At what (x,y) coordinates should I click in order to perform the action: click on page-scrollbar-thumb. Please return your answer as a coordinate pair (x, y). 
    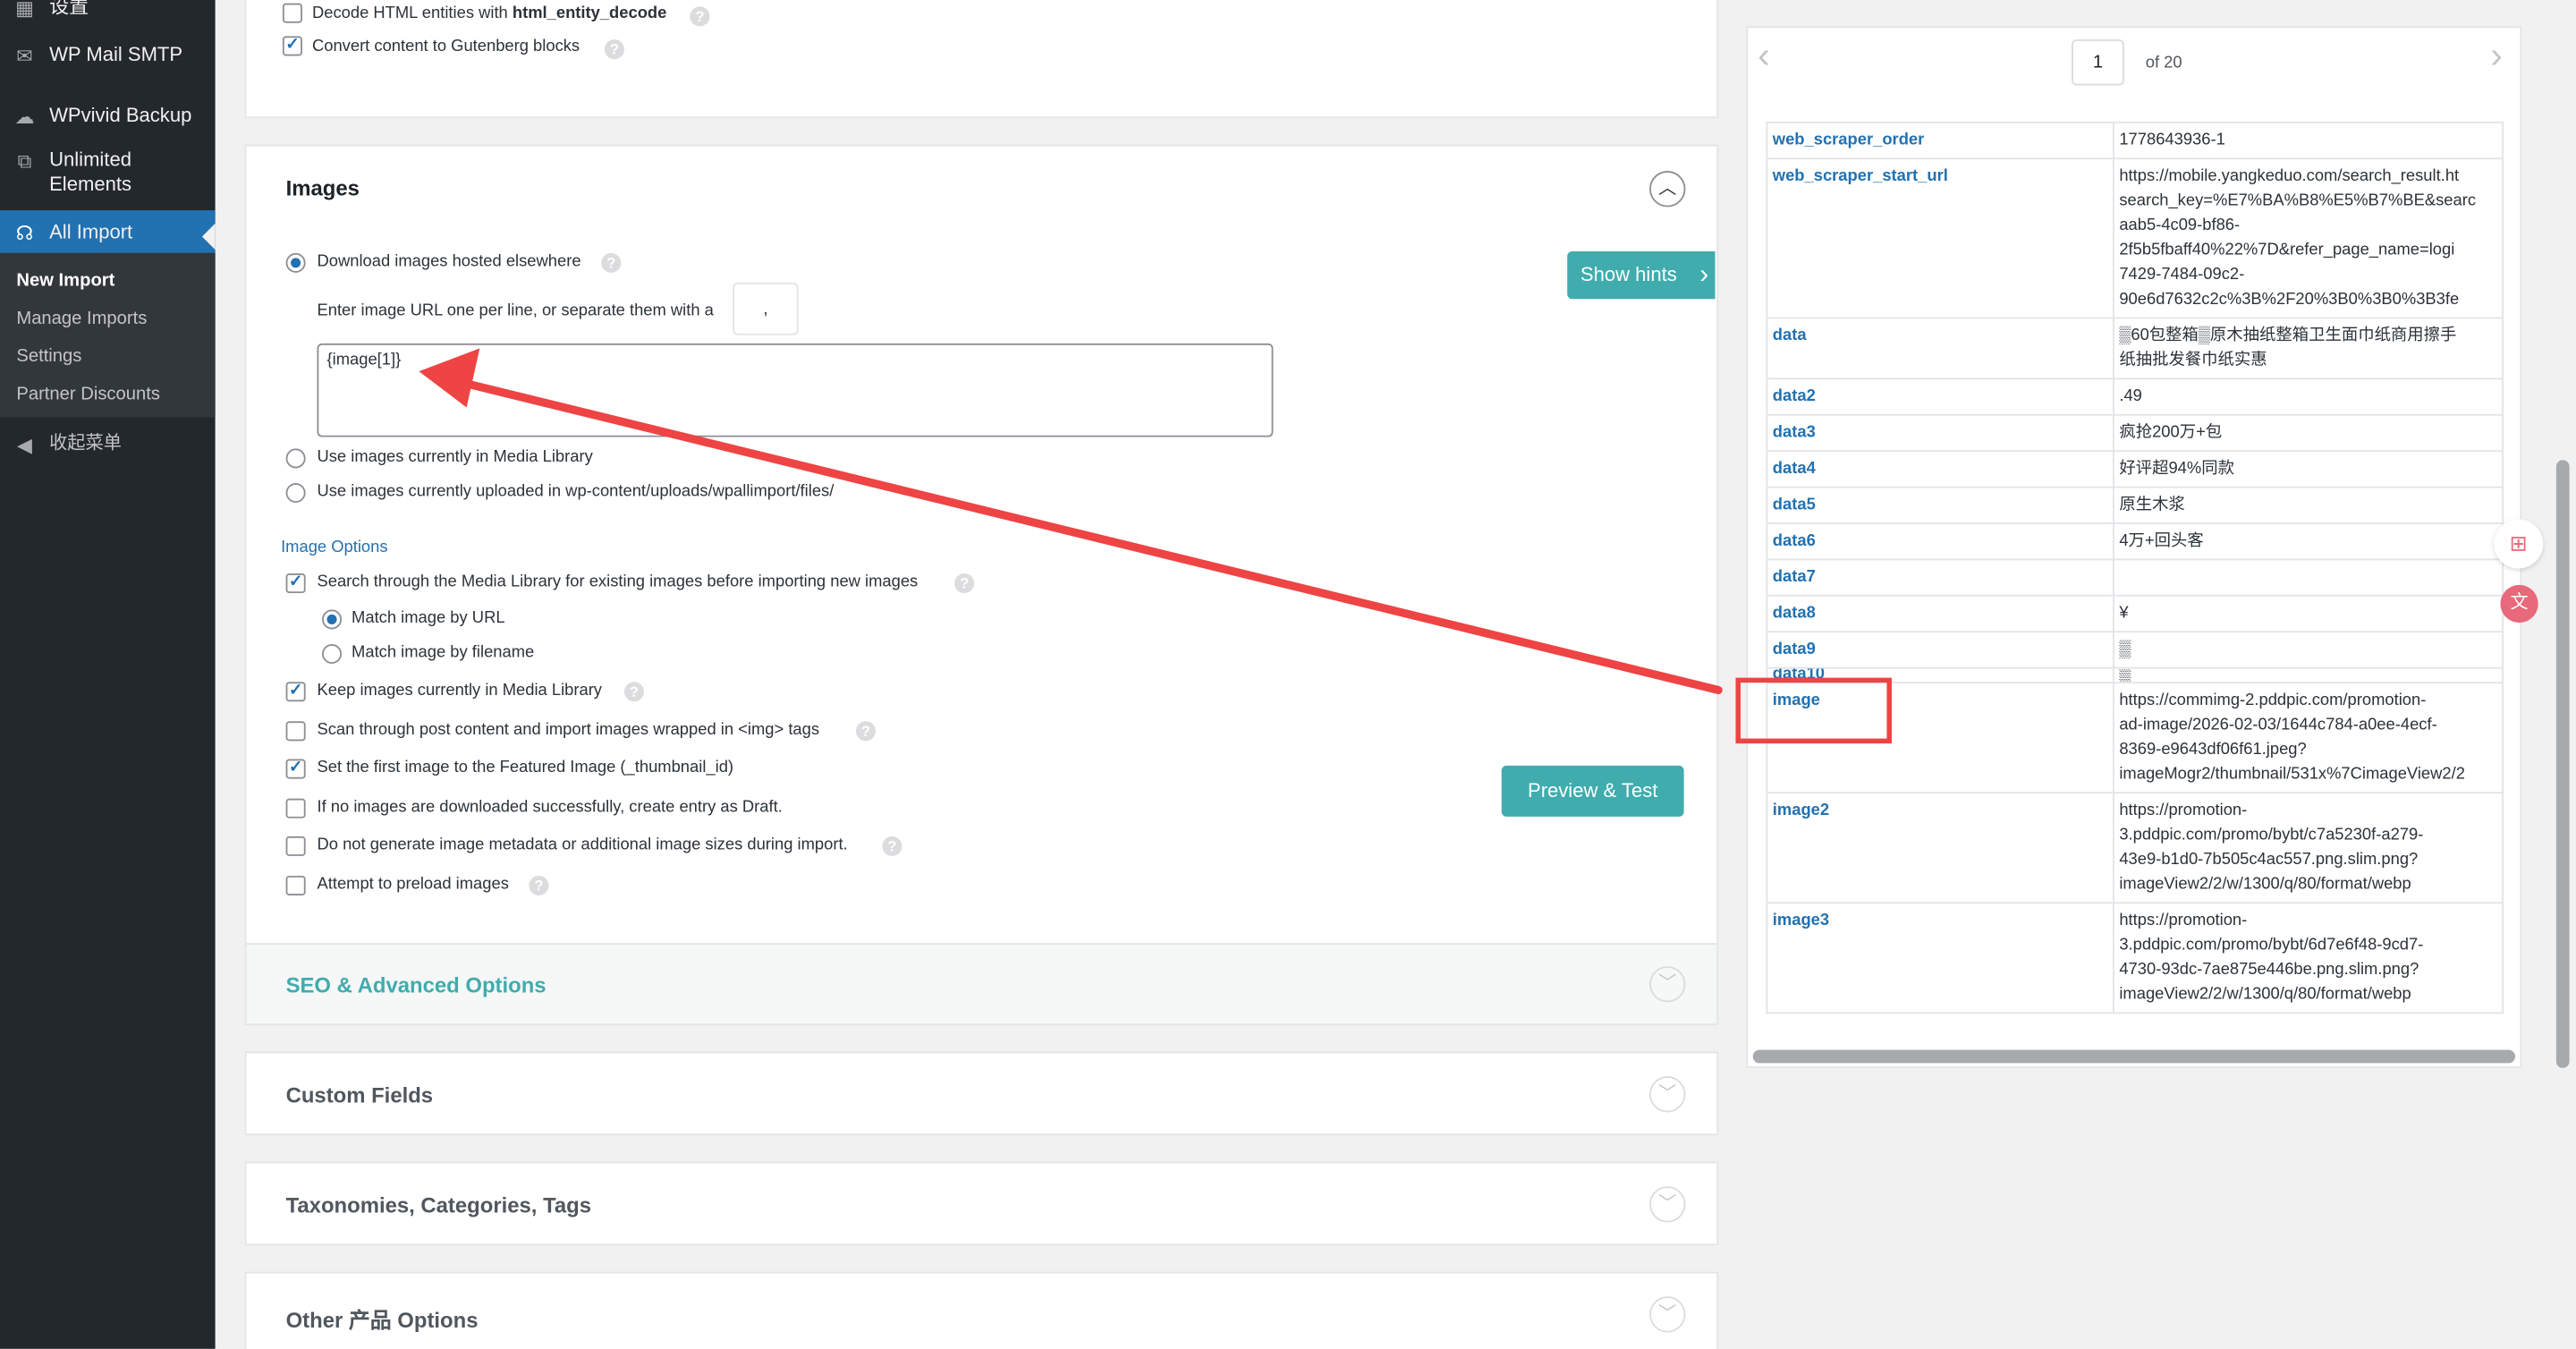
    Looking at the image, I should click on (2562, 764).